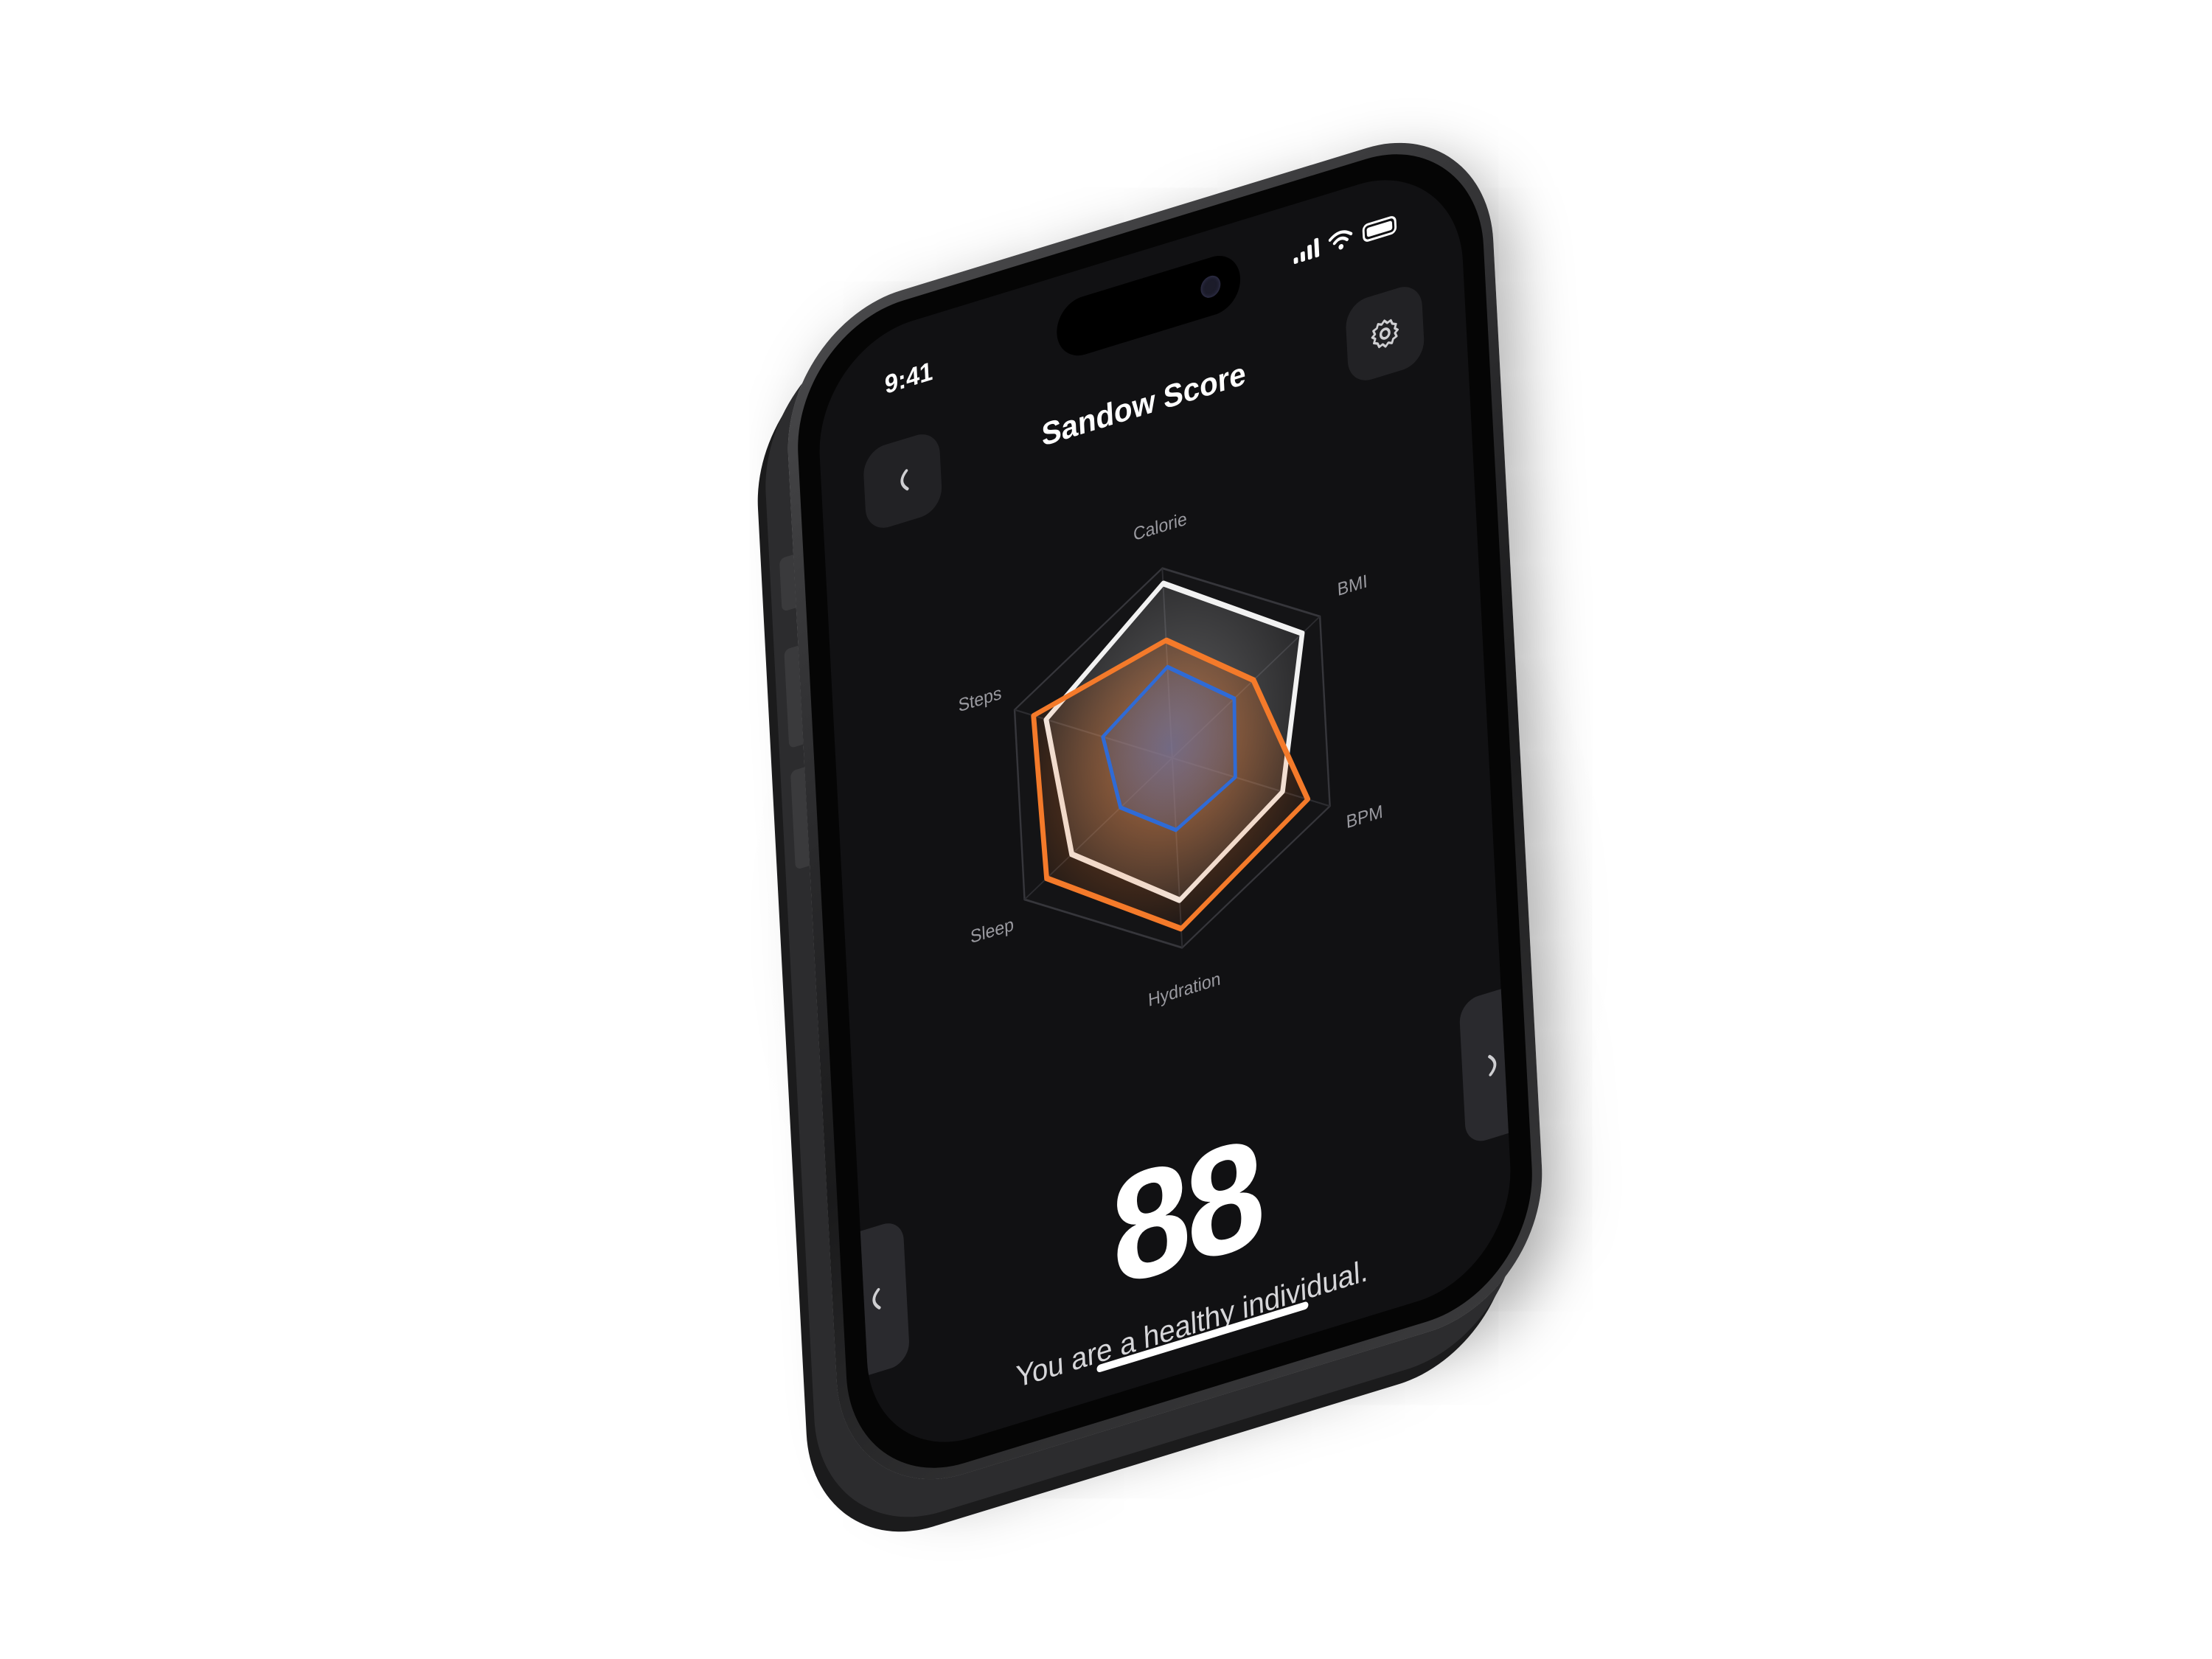  I want to click on gear-icon, so click(1385, 334).